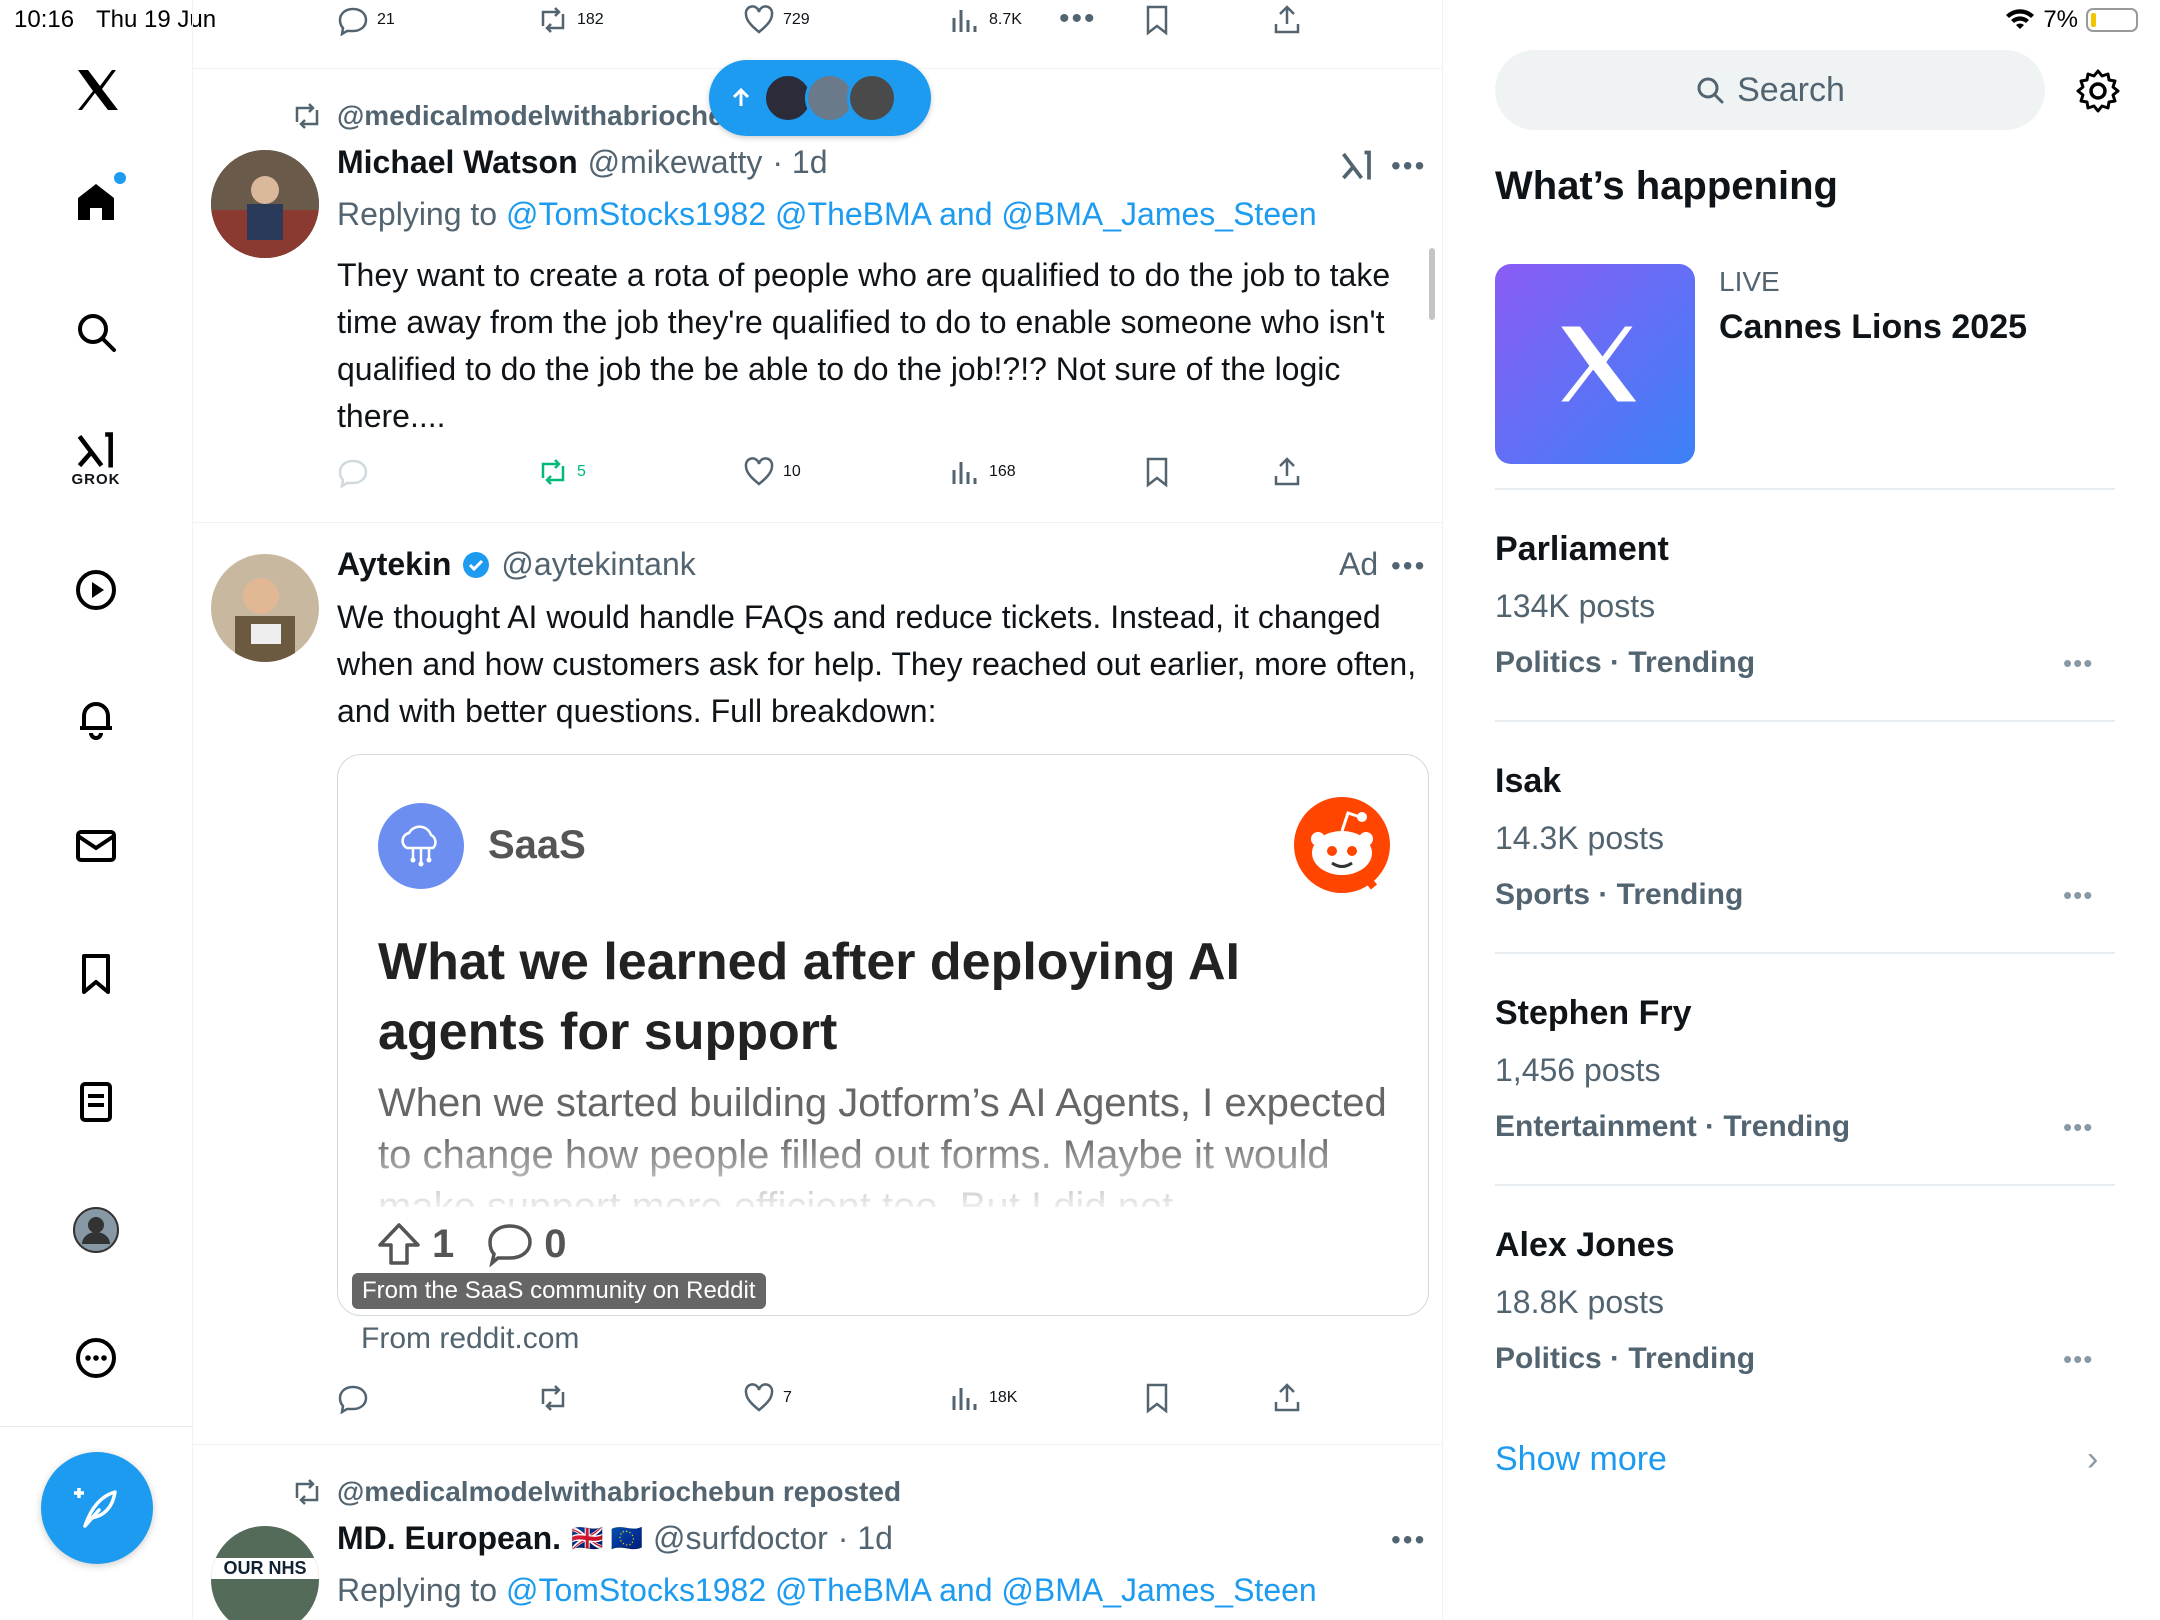 The image size is (2160, 1620). I want to click on grok-label: GROK, so click(96, 479).